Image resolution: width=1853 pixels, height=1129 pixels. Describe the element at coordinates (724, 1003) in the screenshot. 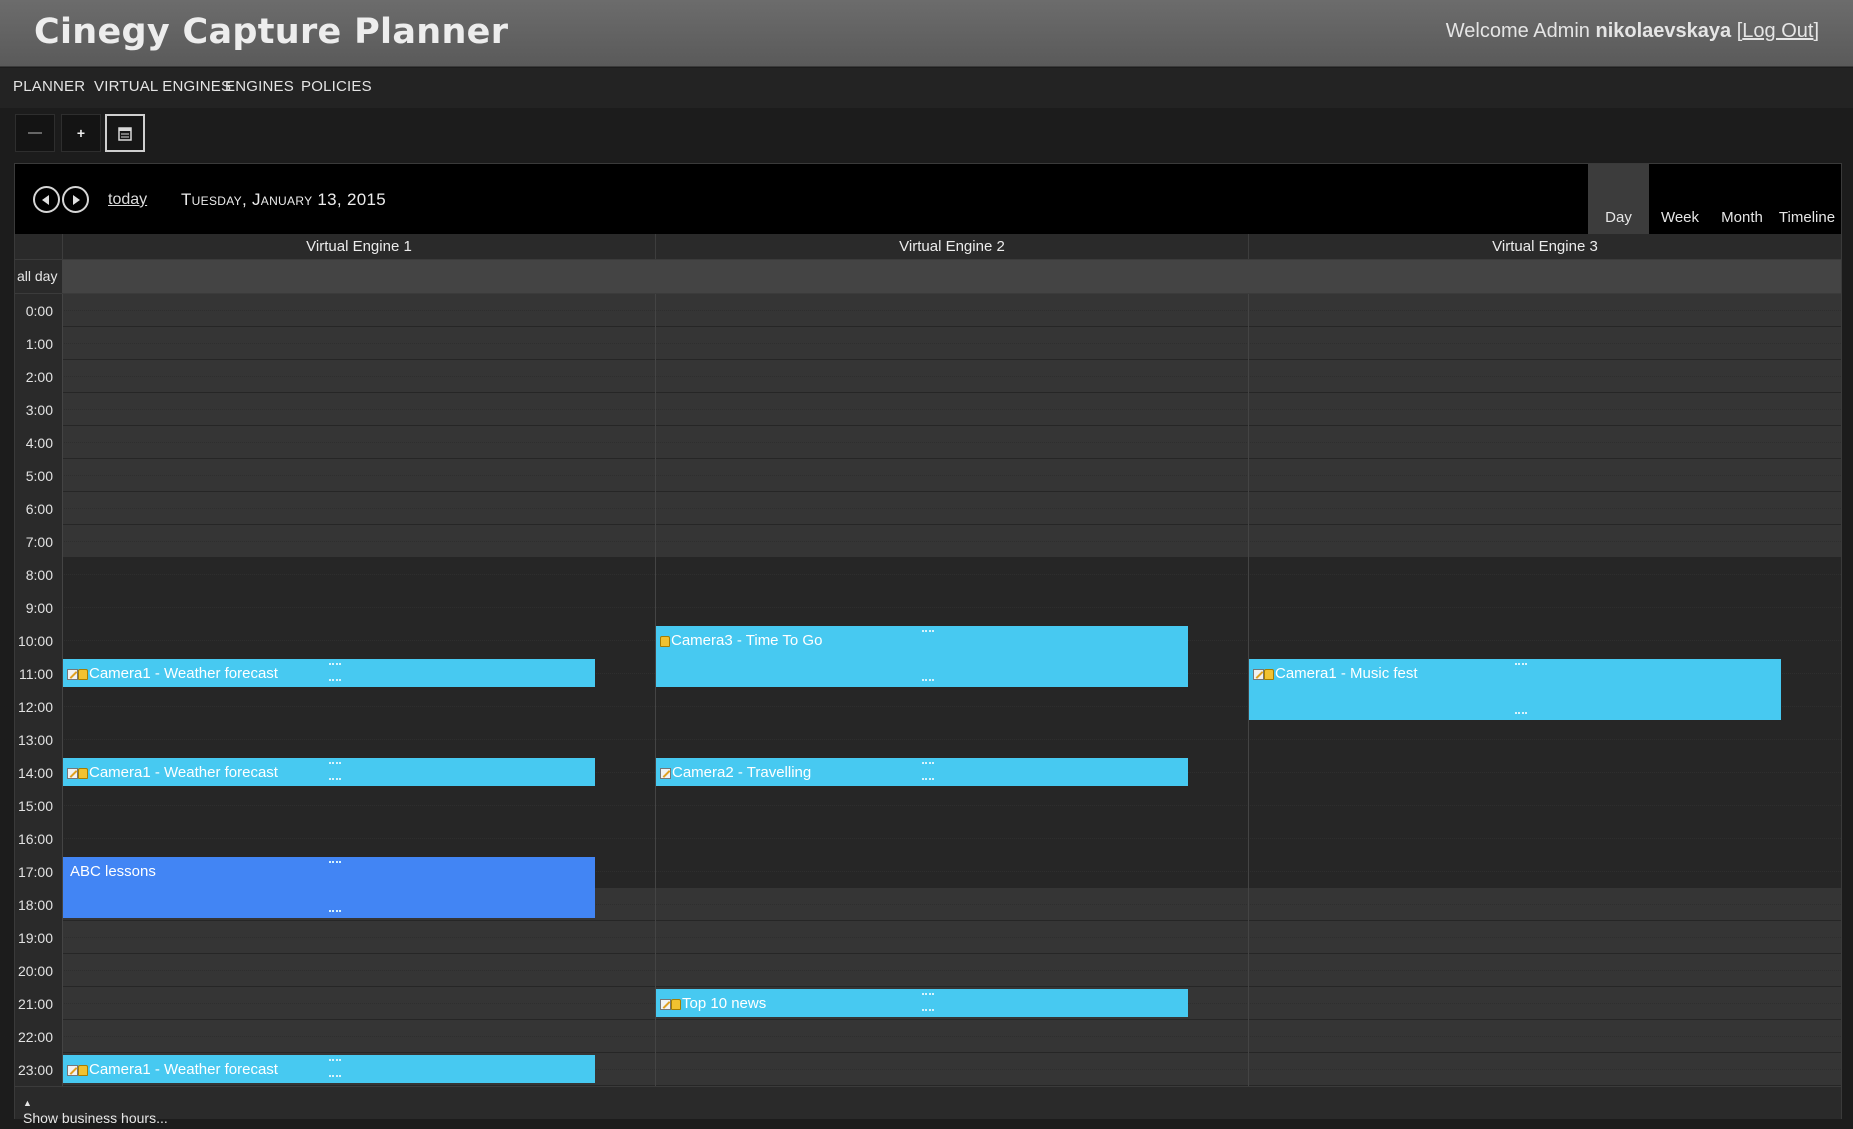

I see `event-title: Top 10 news` at that location.